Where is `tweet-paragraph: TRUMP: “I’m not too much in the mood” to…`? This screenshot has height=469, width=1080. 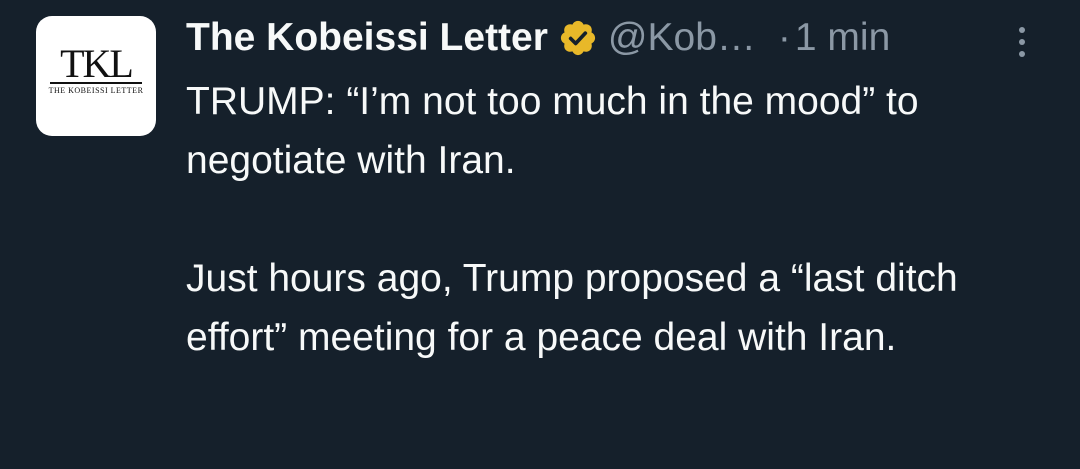
tweet-paragraph: TRUMP: “I’m not too much in the mood” to… is located at coordinates (552, 131).